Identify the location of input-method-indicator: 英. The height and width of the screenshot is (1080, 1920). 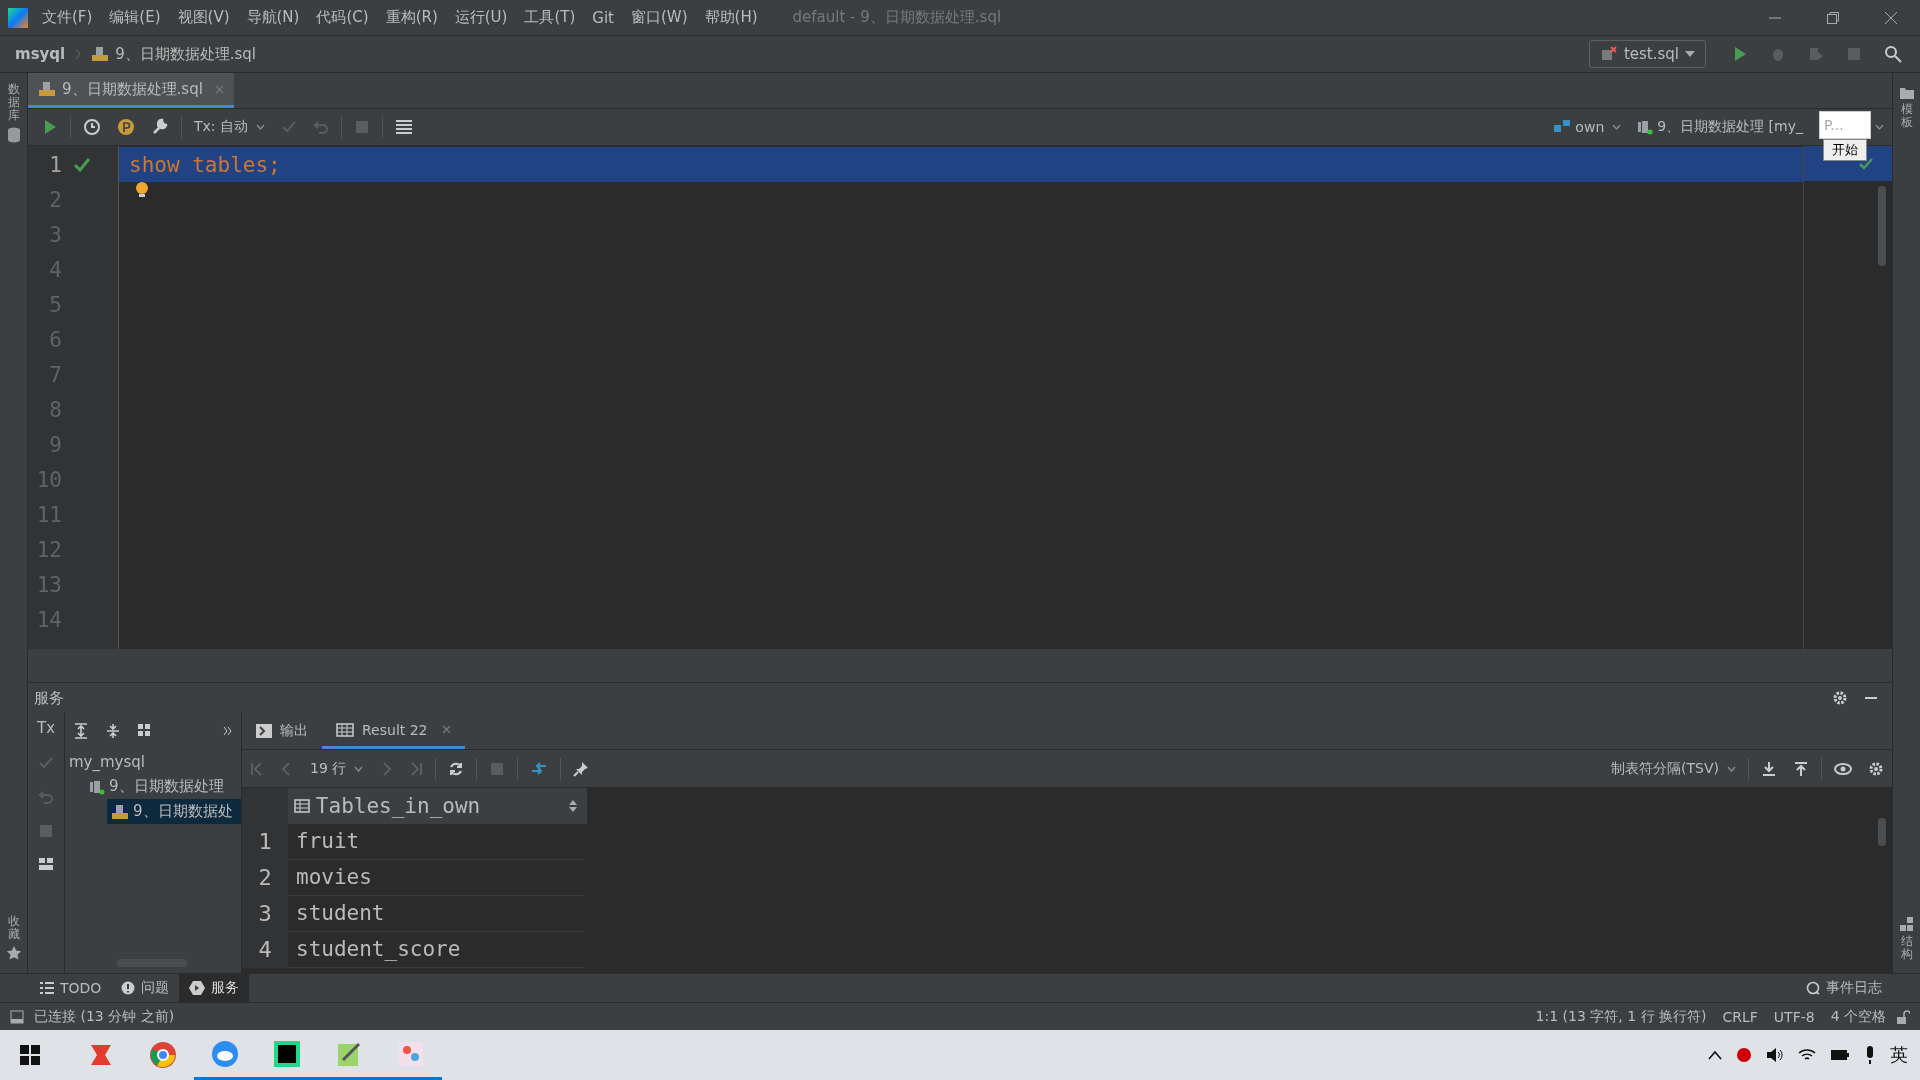
(1899, 1055).